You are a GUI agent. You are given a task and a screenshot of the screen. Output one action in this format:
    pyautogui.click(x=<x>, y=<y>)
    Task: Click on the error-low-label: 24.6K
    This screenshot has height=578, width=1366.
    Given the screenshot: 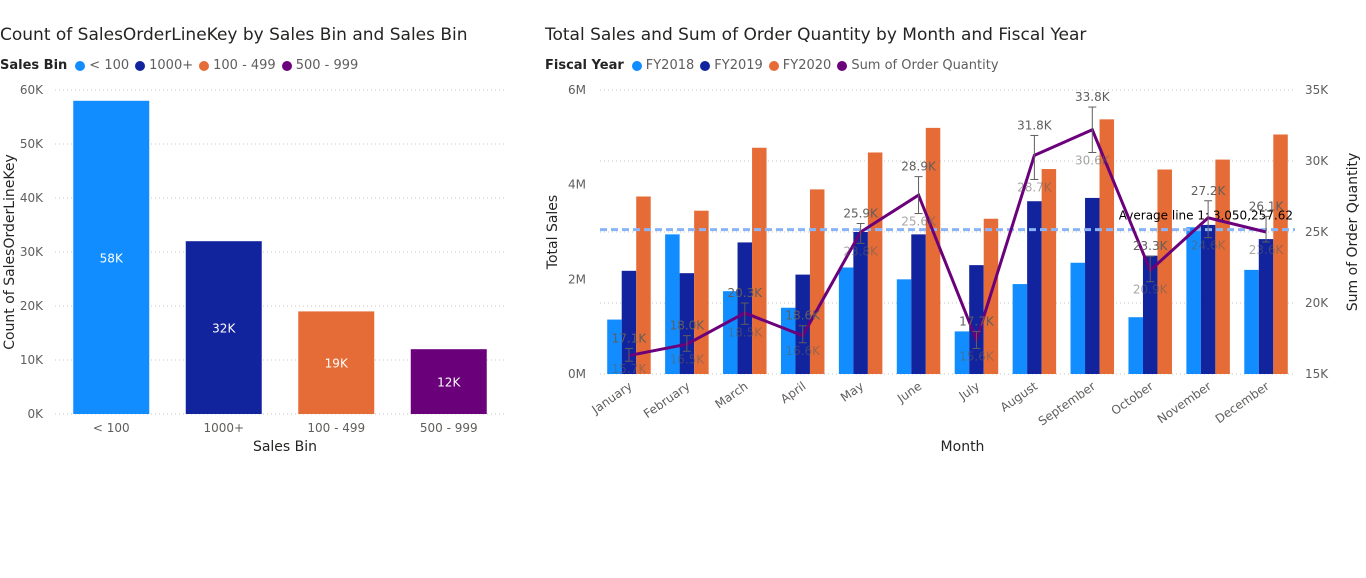 What is the action you would take?
    pyautogui.click(x=1209, y=246)
    